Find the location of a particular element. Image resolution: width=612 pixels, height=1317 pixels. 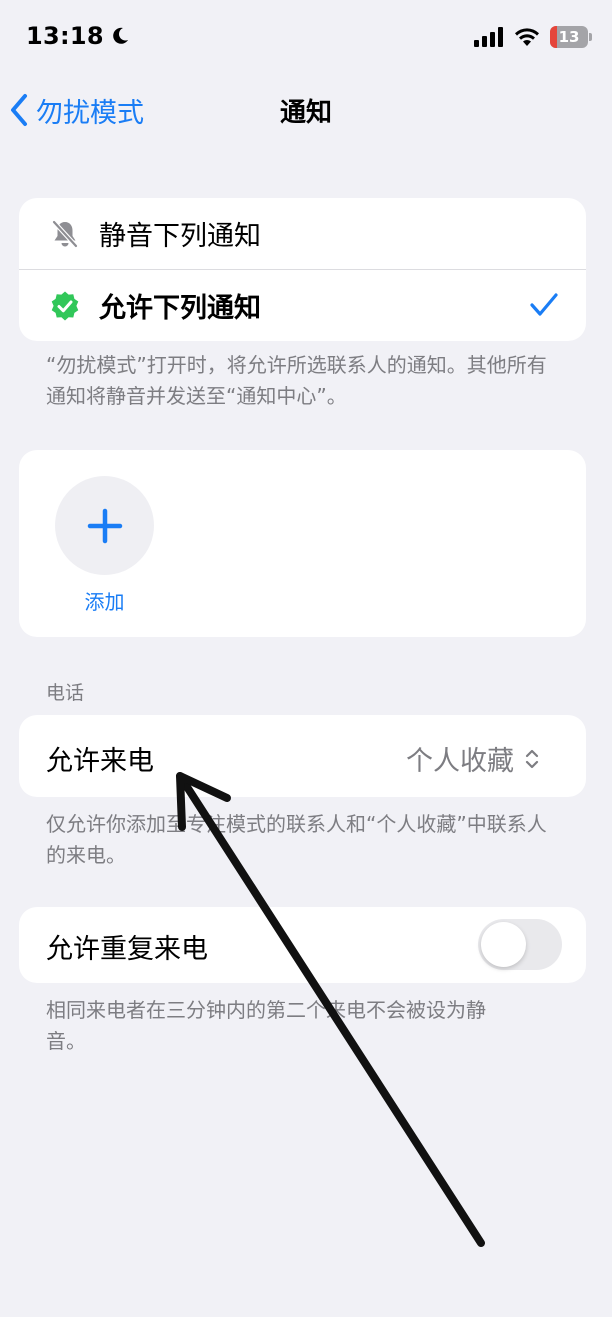

moon-icon is located at coordinates (120, 35).